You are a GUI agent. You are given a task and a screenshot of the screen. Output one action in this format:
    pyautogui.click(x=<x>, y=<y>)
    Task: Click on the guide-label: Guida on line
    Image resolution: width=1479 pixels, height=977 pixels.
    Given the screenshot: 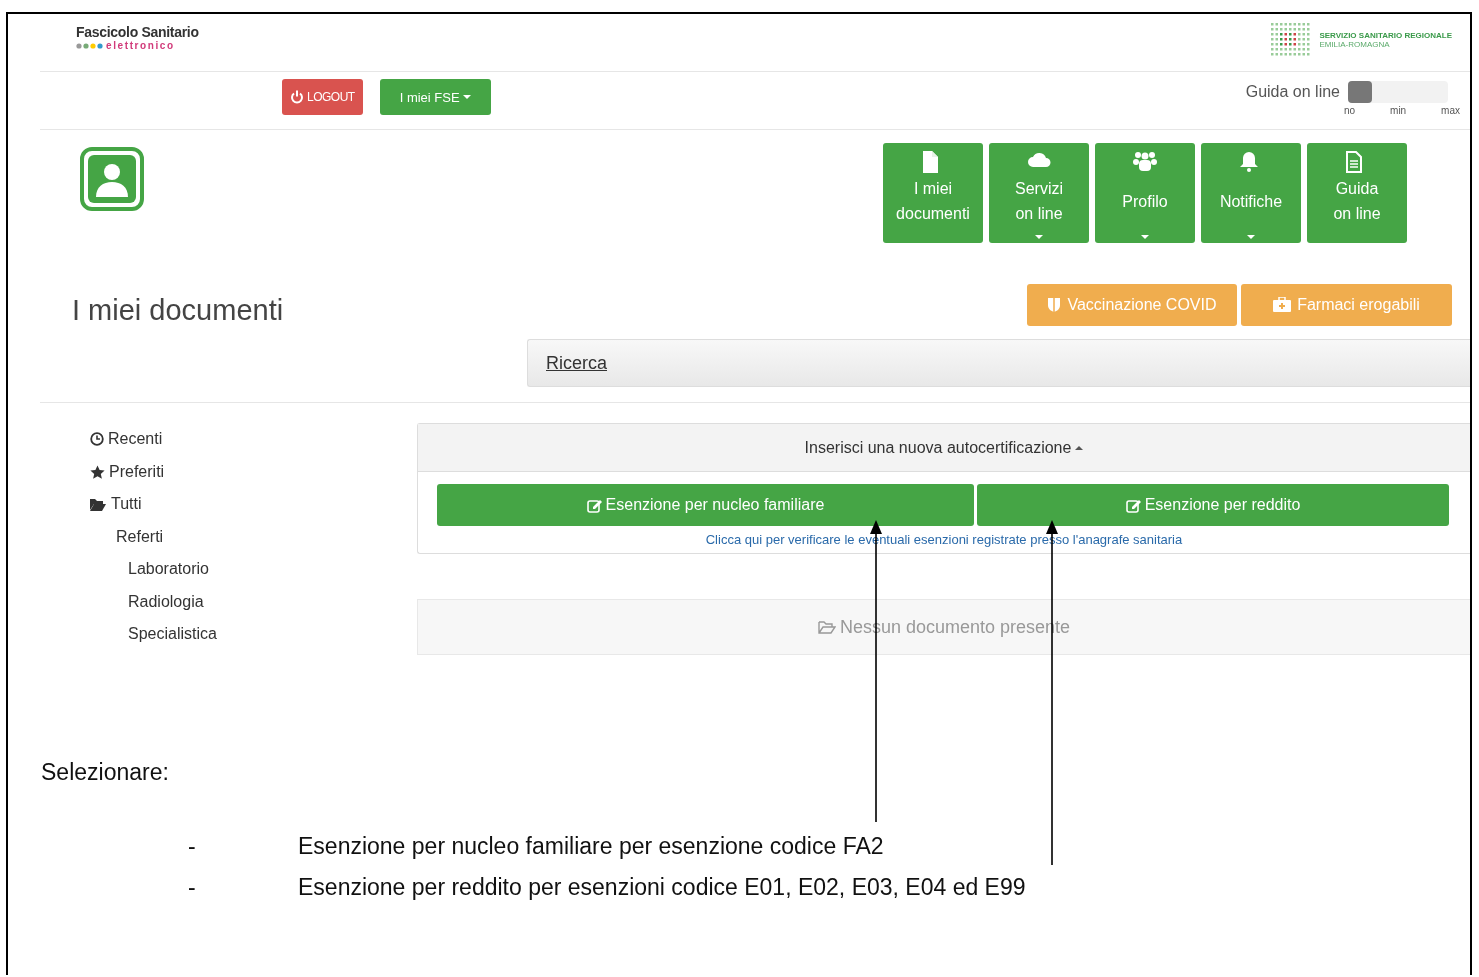 What is the action you would take?
    pyautogui.click(x=1292, y=92)
    